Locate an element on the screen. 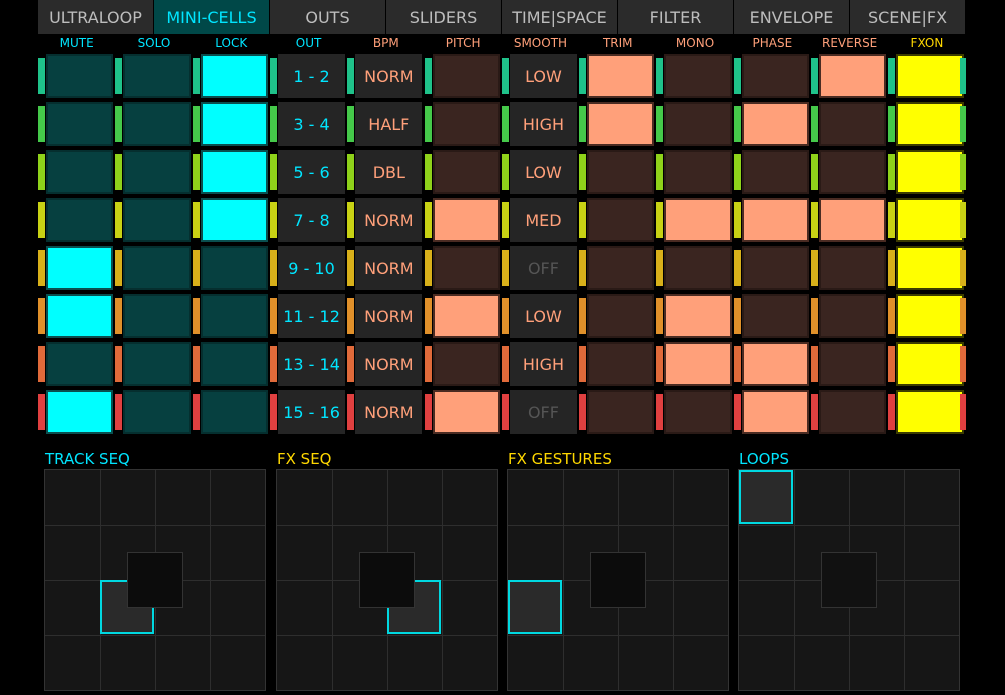  tab-sliders: SLIDERS is located at coordinates (444, 17).